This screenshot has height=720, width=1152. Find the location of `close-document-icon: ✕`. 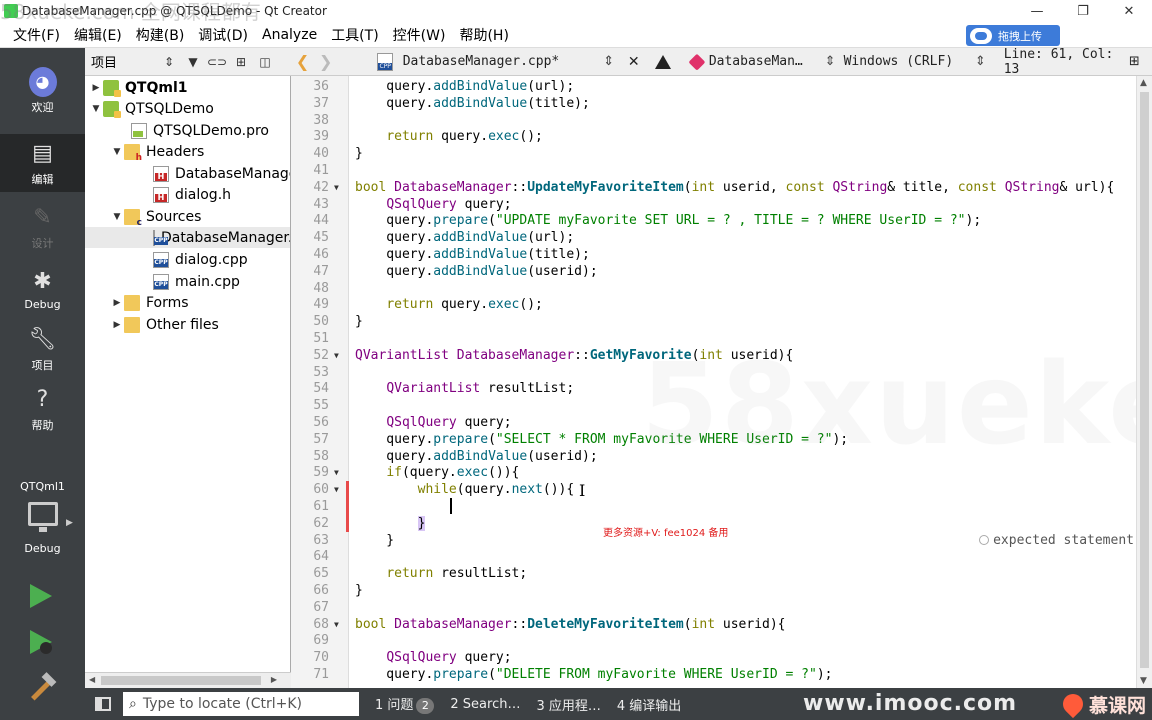

close-document-icon: ✕ is located at coordinates (633, 62).